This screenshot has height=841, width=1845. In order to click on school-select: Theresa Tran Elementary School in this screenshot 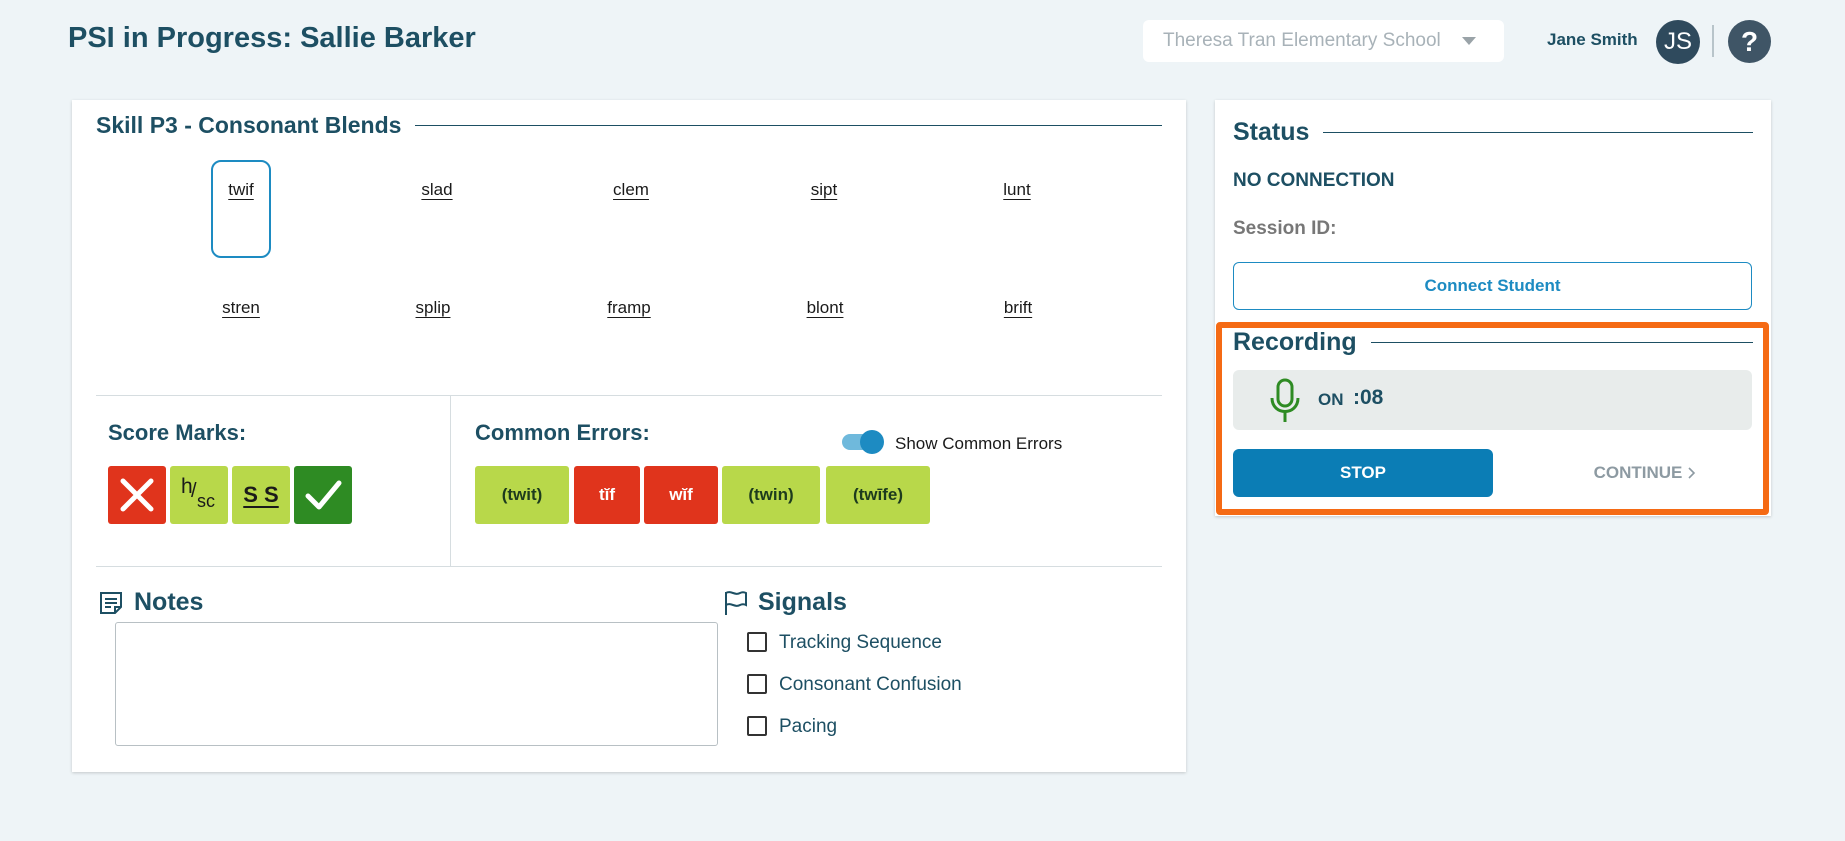, I will do `click(1323, 41)`.